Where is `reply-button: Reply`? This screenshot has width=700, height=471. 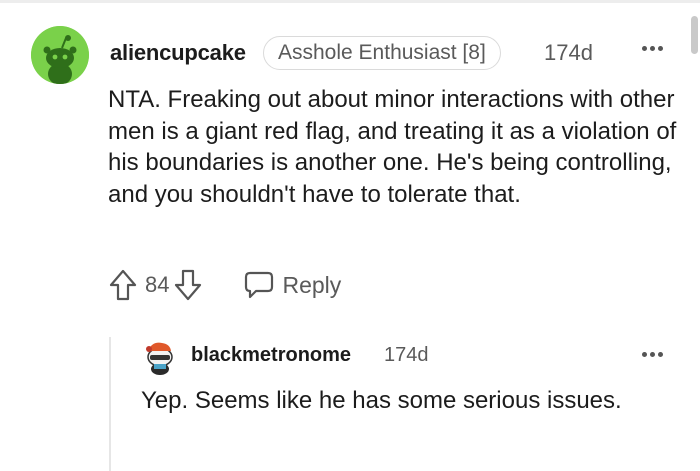
reply-button: Reply is located at coordinates (292, 285).